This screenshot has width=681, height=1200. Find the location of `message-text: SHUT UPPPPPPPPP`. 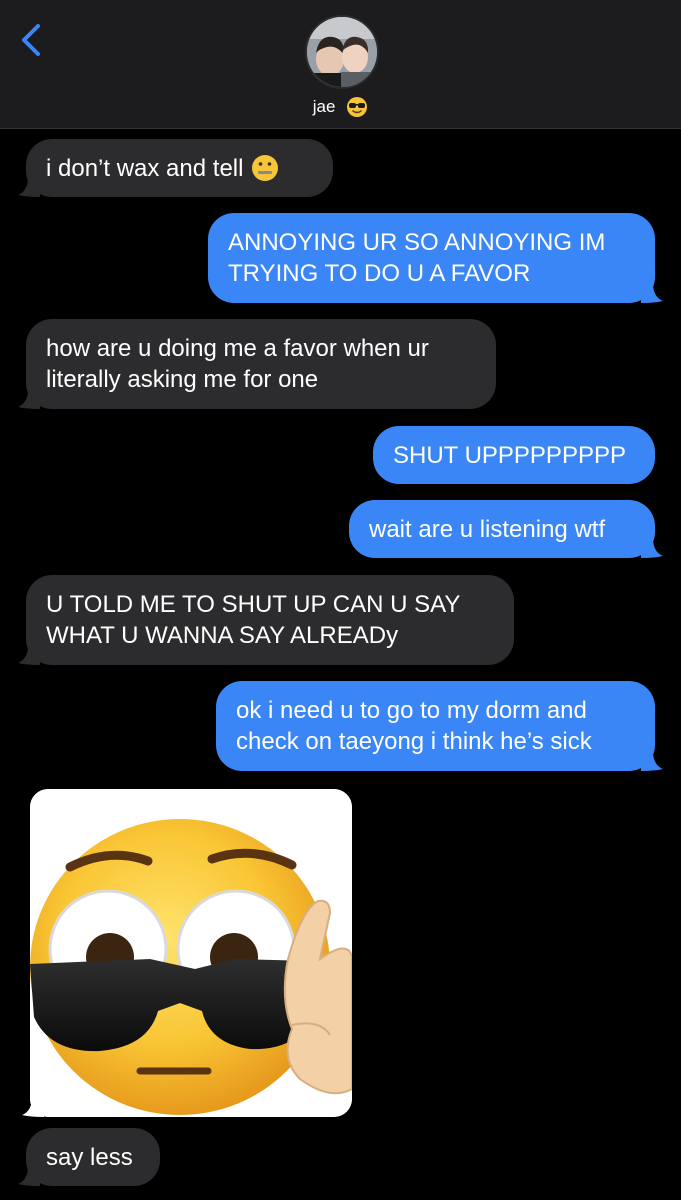

message-text: SHUT UPPPPPPPPP is located at coordinates (509, 455).